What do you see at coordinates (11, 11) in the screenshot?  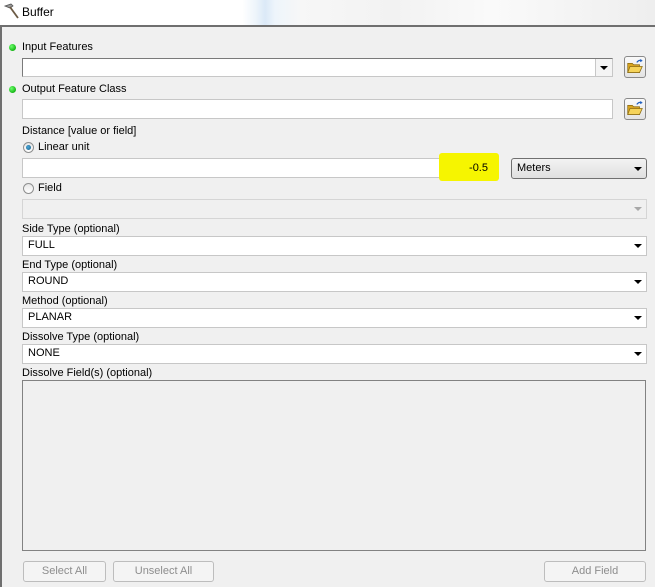 I see `hammer-icon` at bounding box center [11, 11].